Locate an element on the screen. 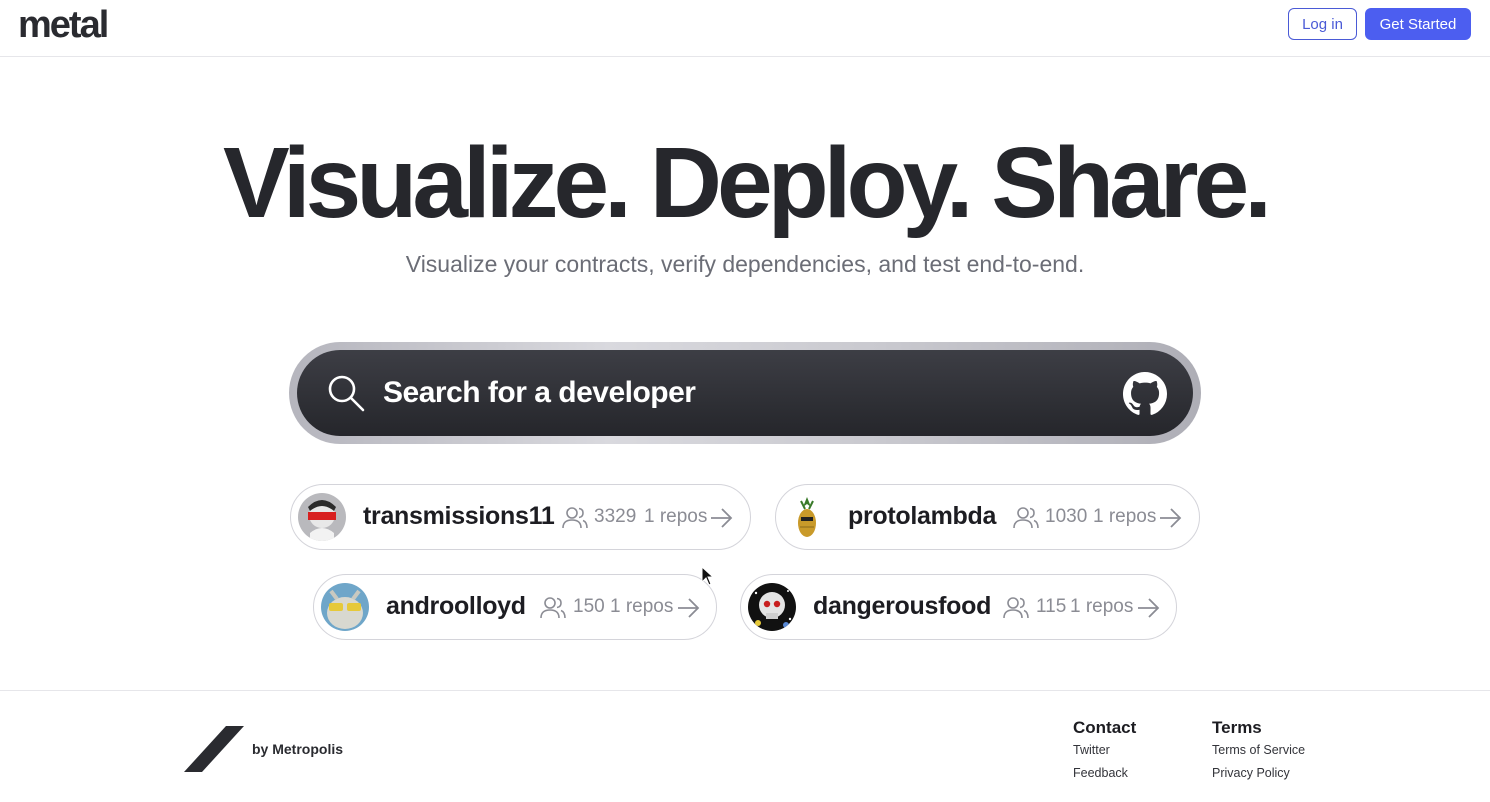  follower-count: 150 is located at coordinates (589, 606).